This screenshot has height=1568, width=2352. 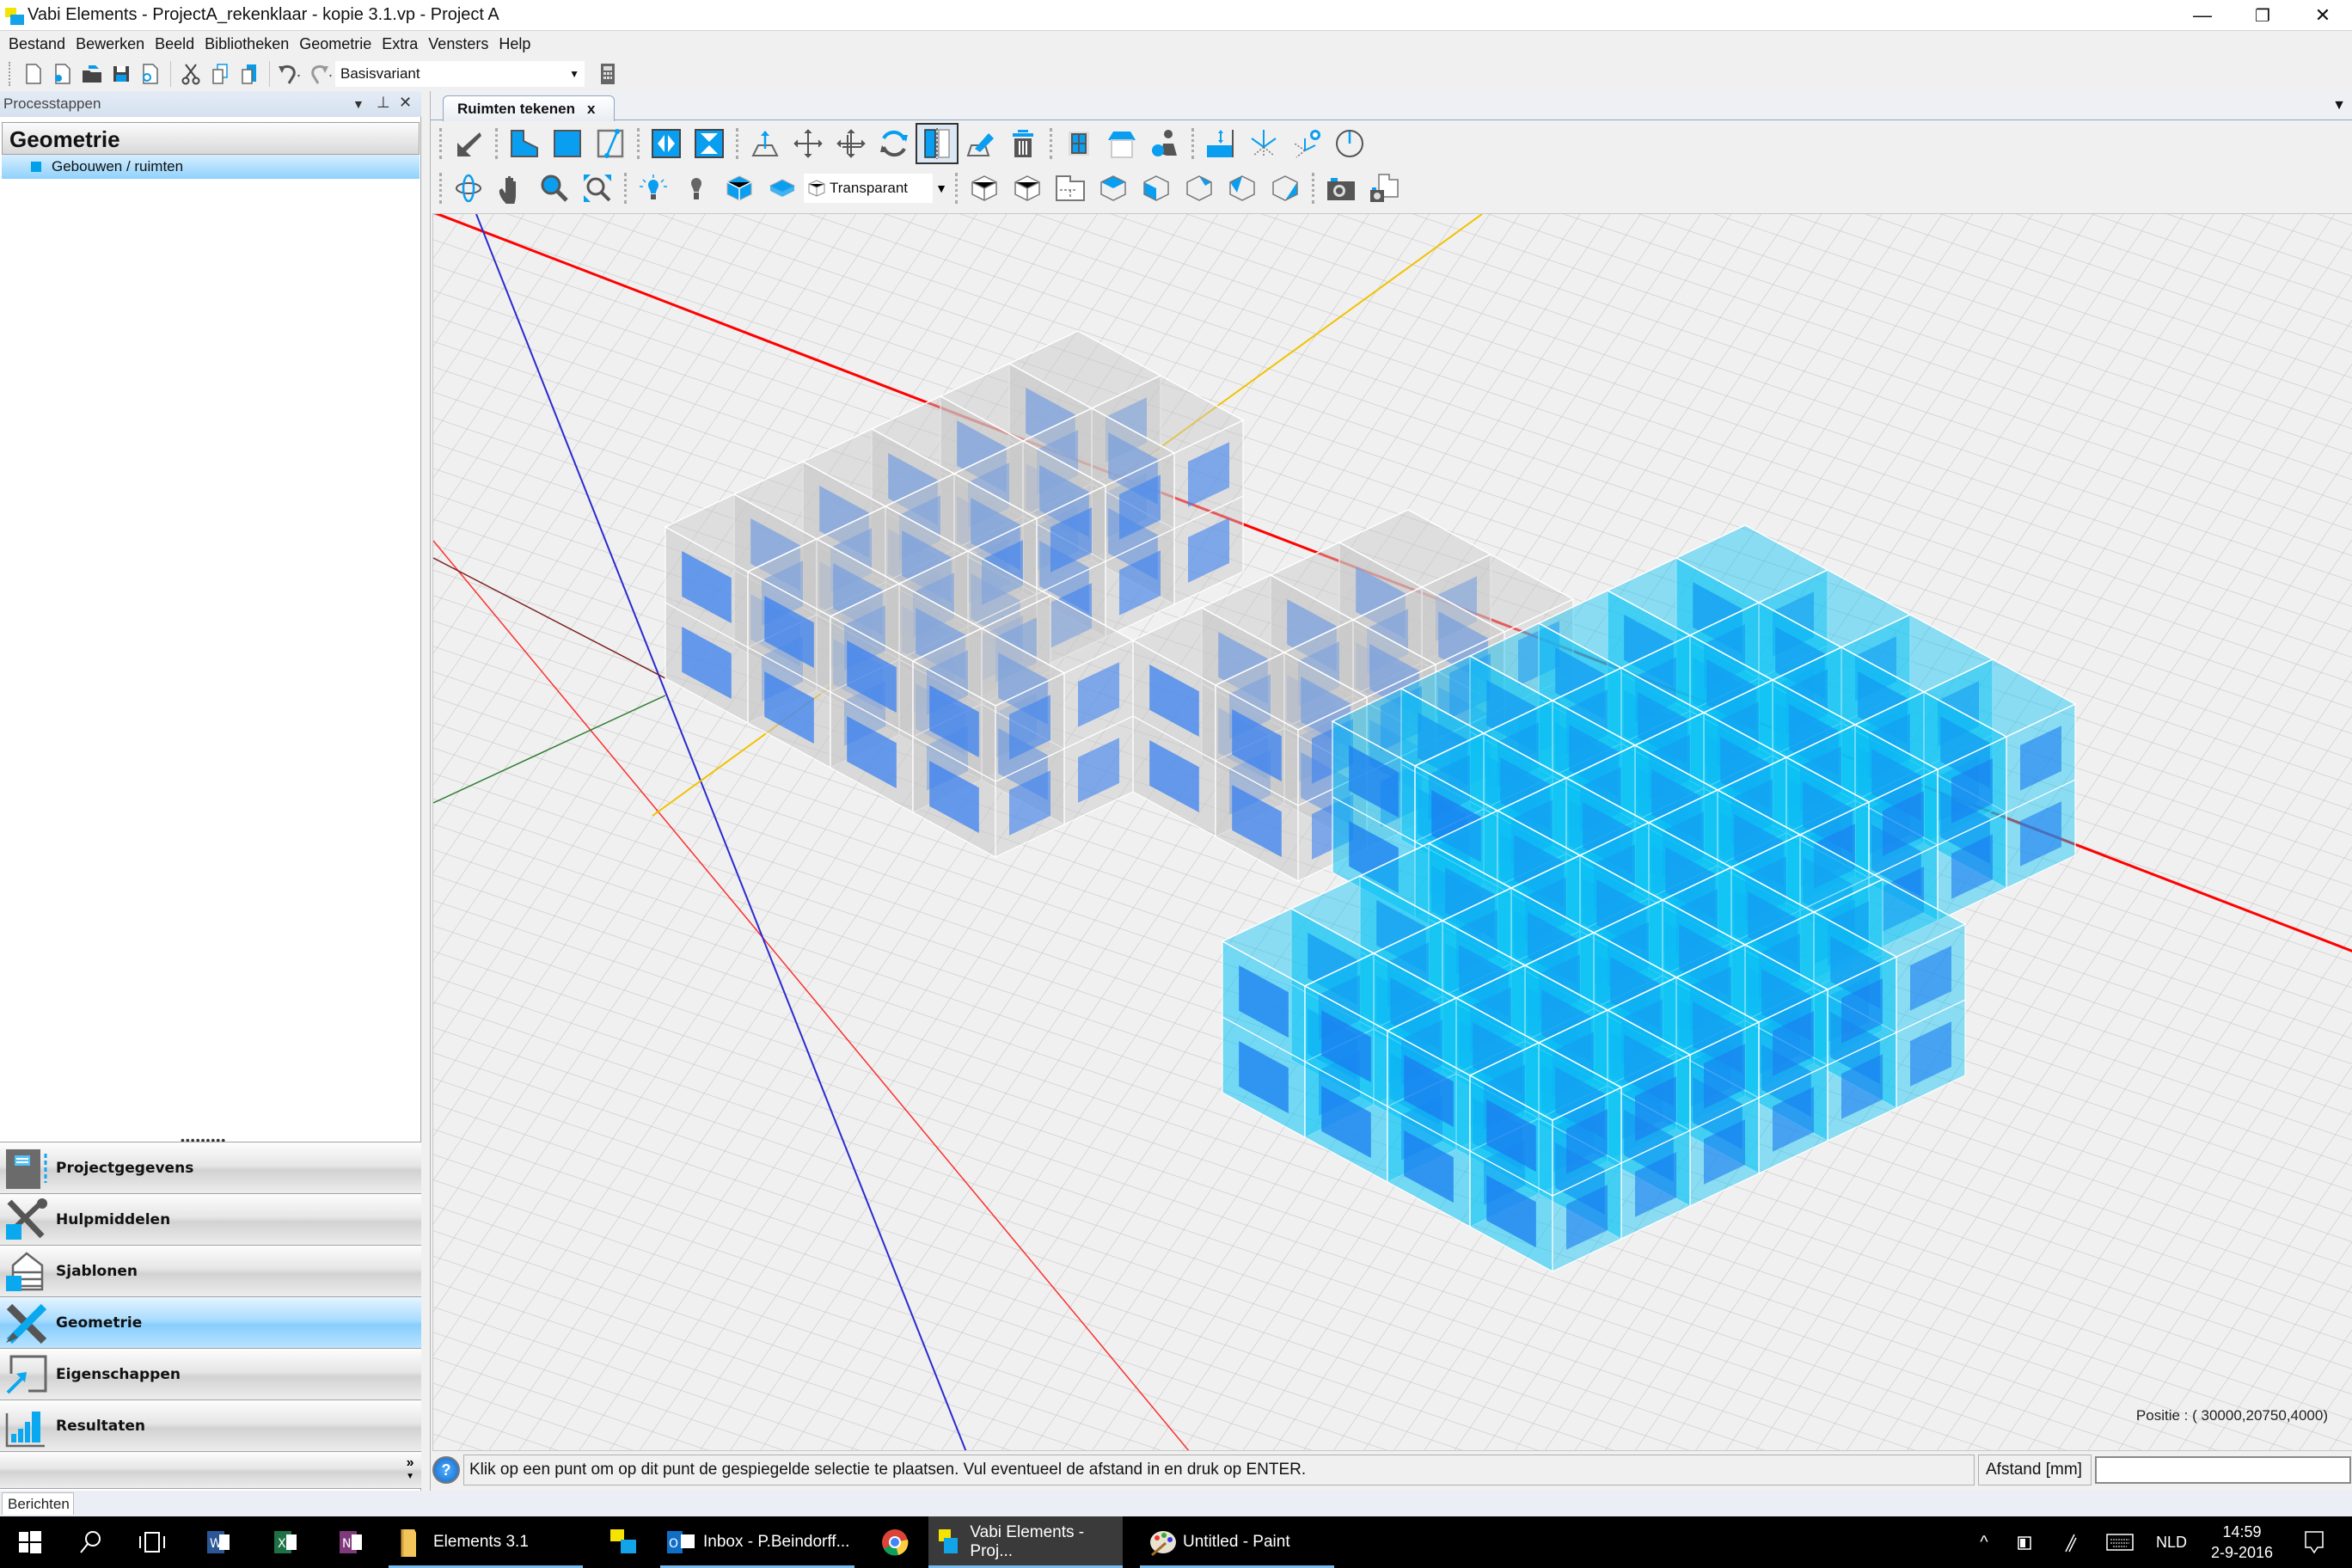 What do you see at coordinates (246, 44) in the screenshot?
I see `menu-bibliotheken: Bibliotheken` at bounding box center [246, 44].